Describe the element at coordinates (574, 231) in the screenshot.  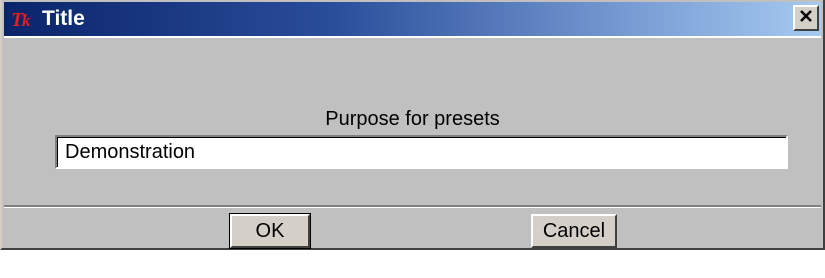
I see `cancel-button: Cancel` at that location.